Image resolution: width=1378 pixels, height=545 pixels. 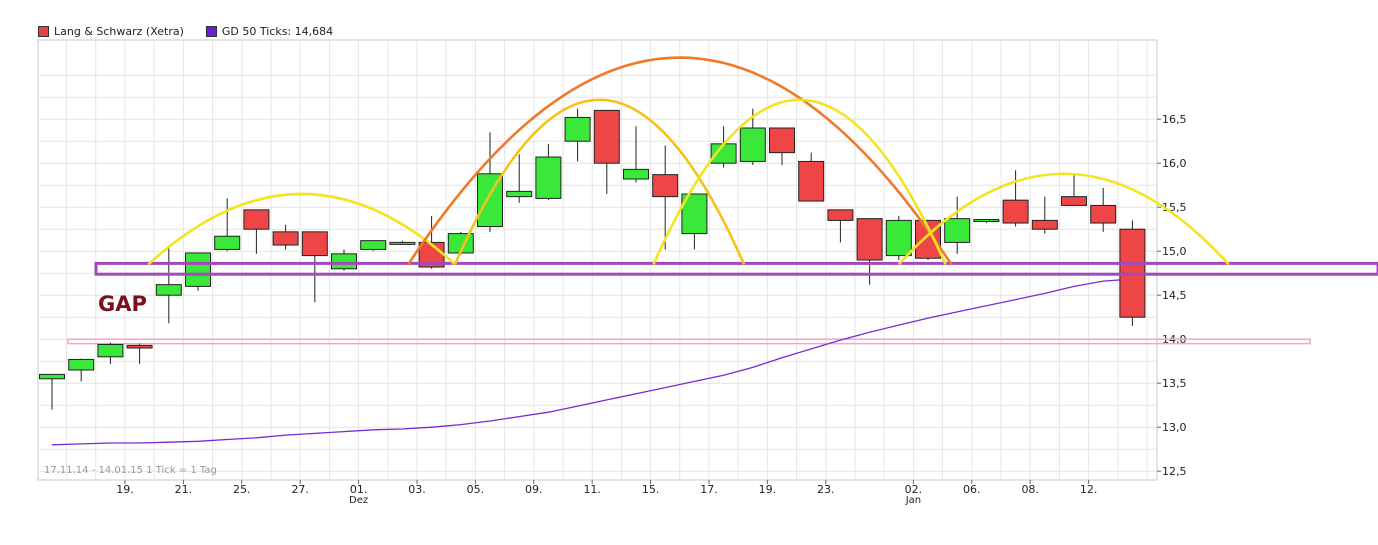 What do you see at coordinates (1174, 251) in the screenshot?
I see `y-tick-label: 15,0` at bounding box center [1174, 251].